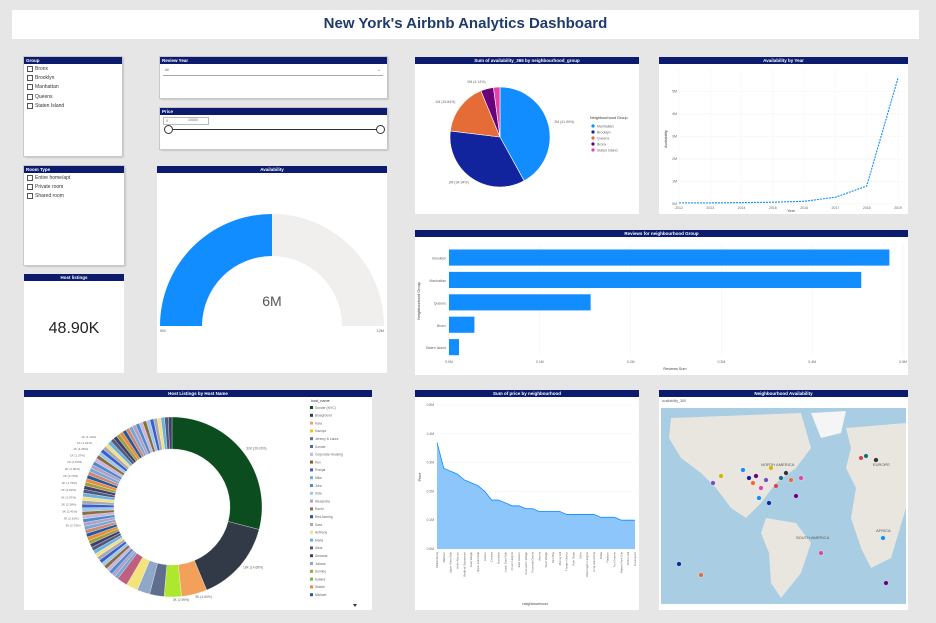  Describe the element at coordinates (168, 129) in the screenshot. I see `price-slider-handle-min` at that location.